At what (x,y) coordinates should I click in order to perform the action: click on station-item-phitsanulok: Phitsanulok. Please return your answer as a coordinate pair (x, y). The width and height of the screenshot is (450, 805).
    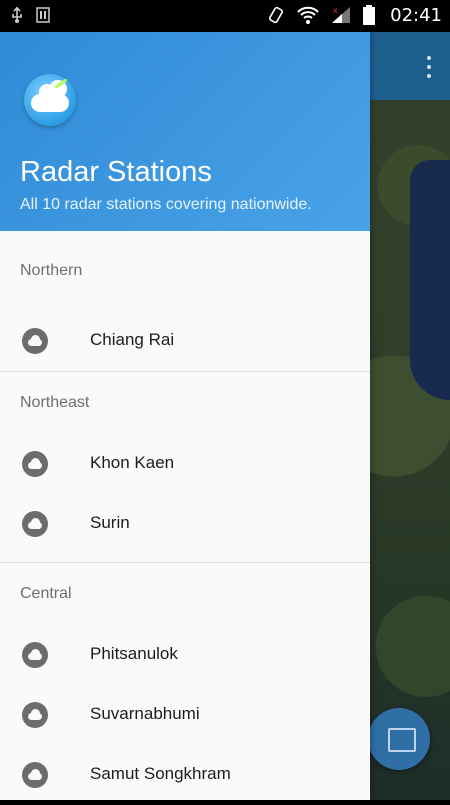
    Looking at the image, I should click on (185, 655).